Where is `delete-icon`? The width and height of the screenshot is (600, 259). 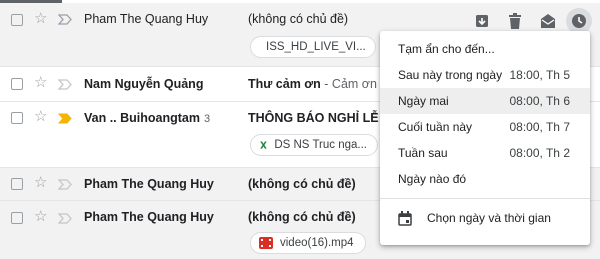 delete-icon is located at coordinates (515, 21).